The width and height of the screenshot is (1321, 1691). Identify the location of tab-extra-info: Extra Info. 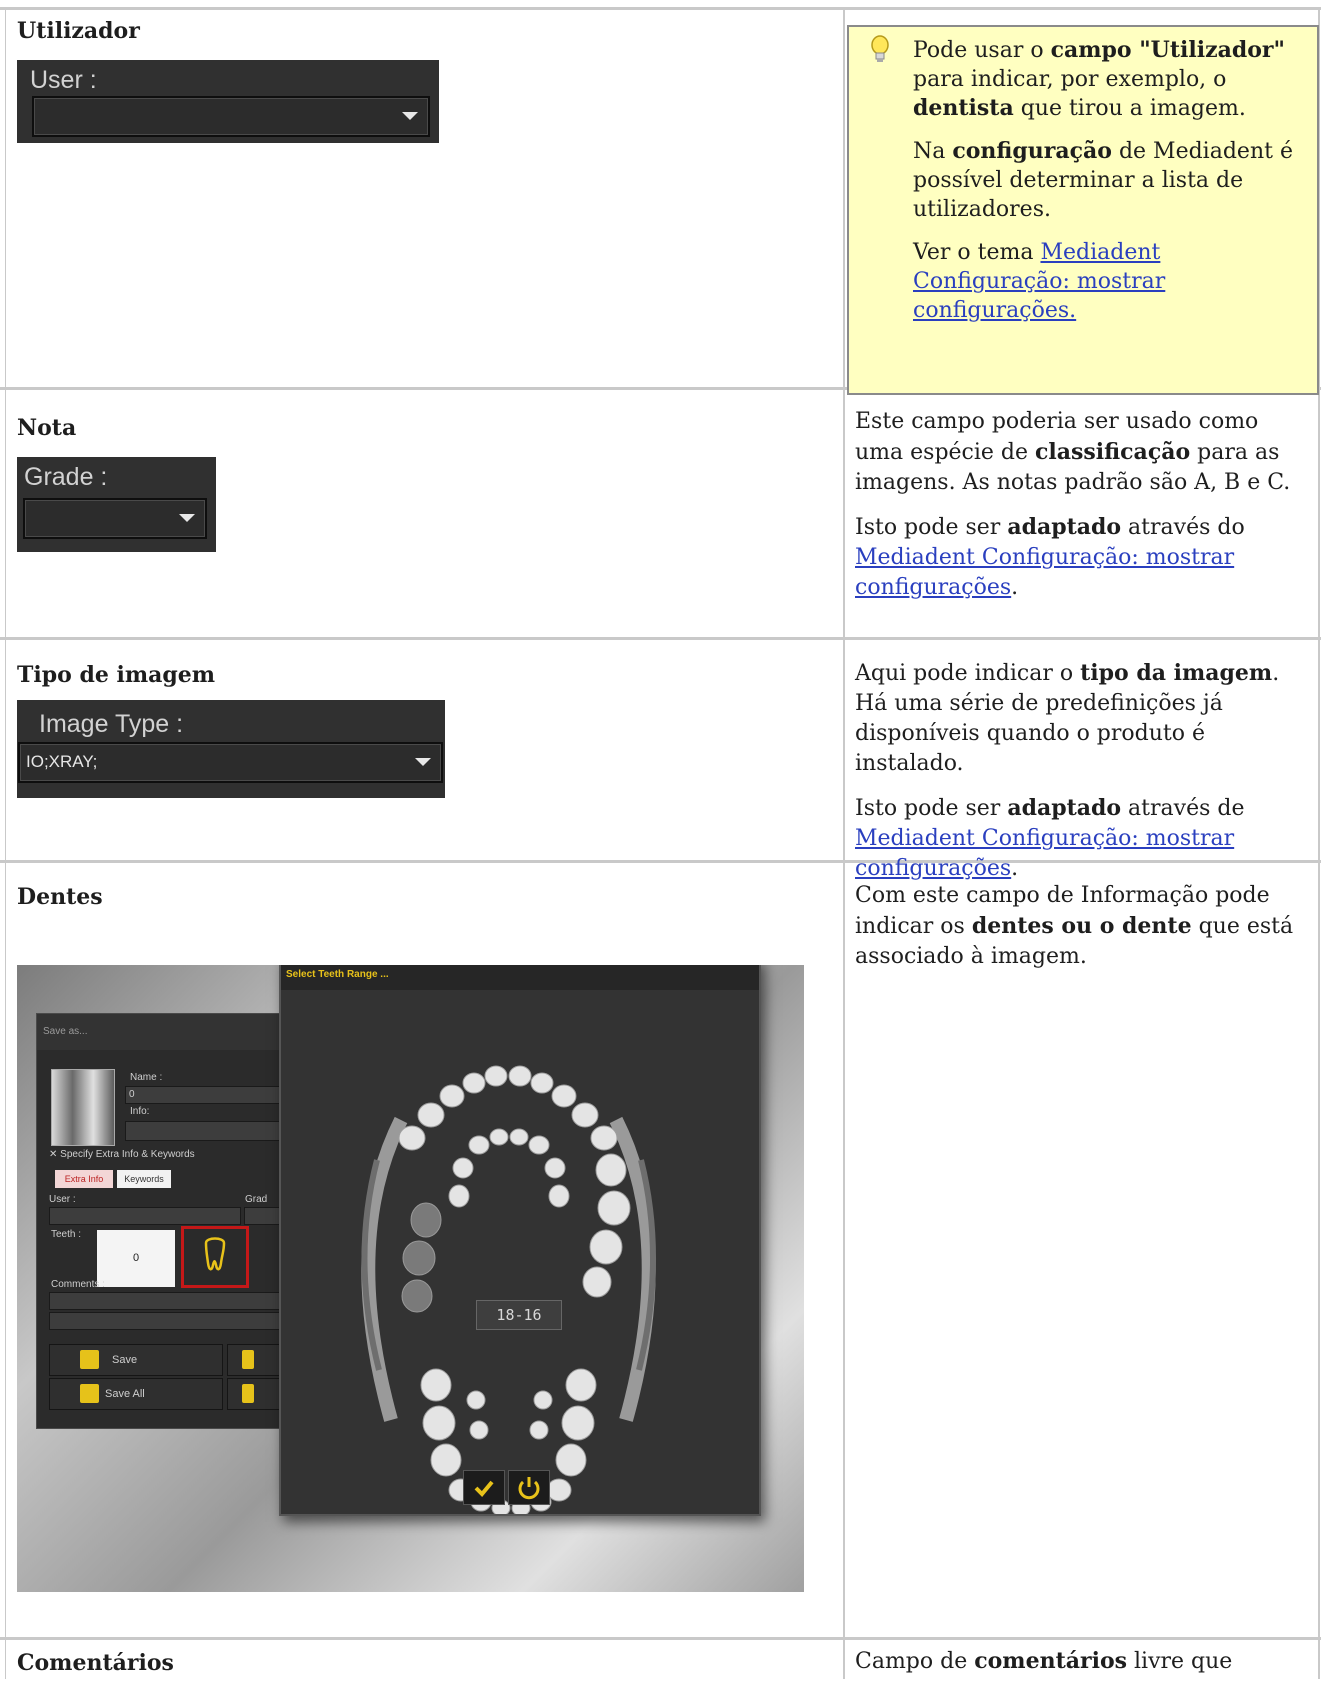
(84, 1179).